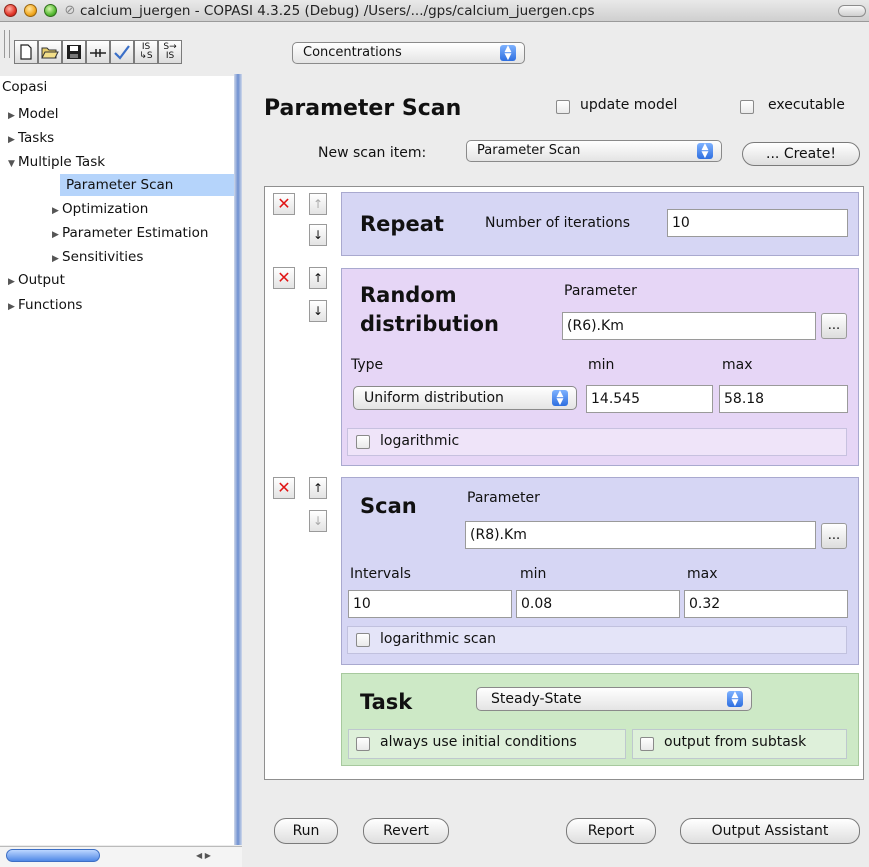 This screenshot has width=869, height=867. Describe the element at coordinates (367, 365) in the screenshot. I see `type-label: Type` at that location.